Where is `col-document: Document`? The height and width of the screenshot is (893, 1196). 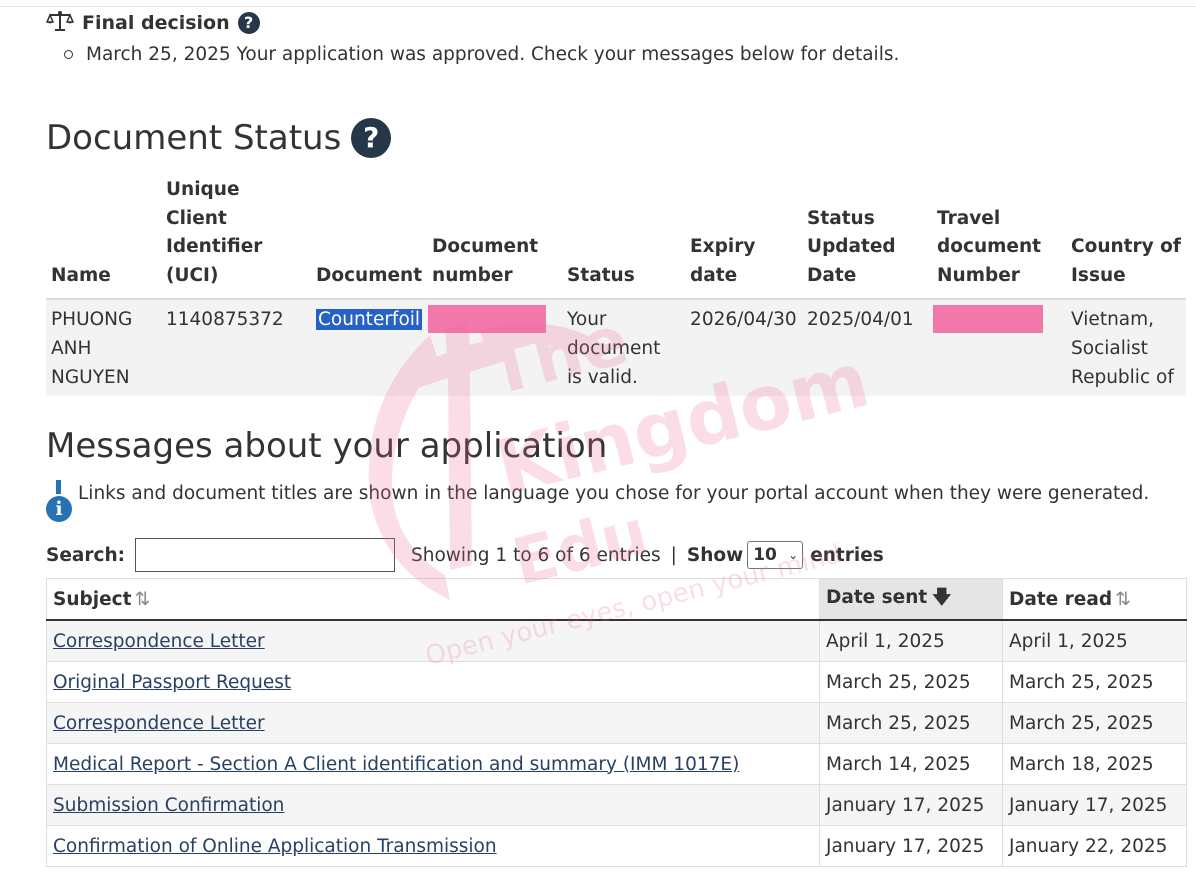
col-document: Document is located at coordinates (369, 238).